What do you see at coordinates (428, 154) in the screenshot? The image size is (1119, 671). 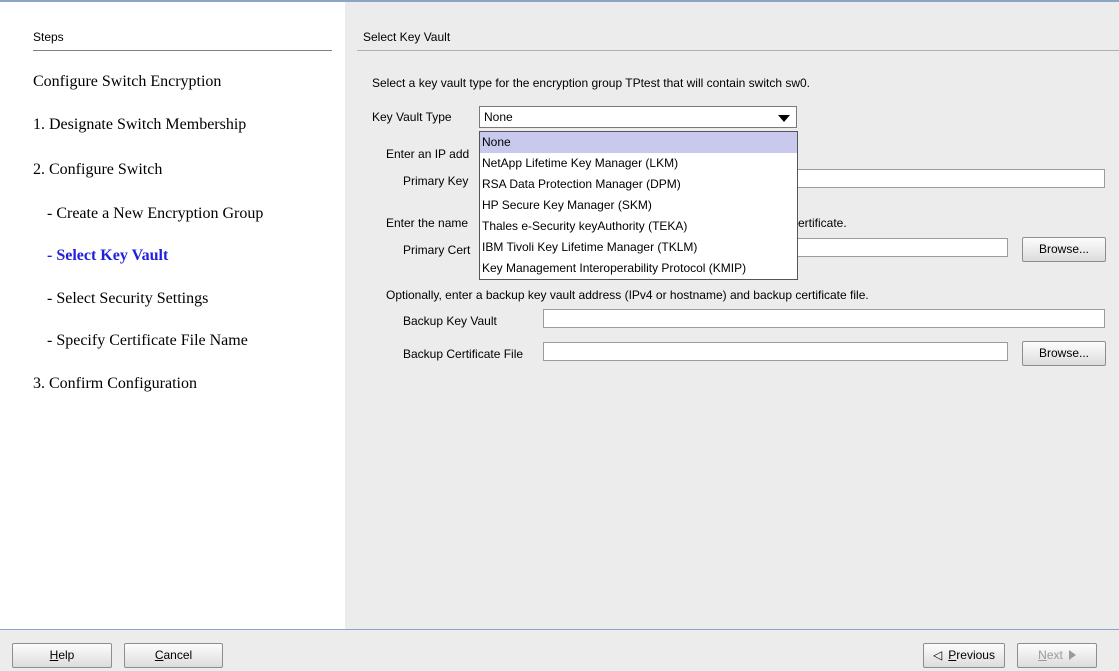 I see `enter-ip-text: Enter an IP add` at bounding box center [428, 154].